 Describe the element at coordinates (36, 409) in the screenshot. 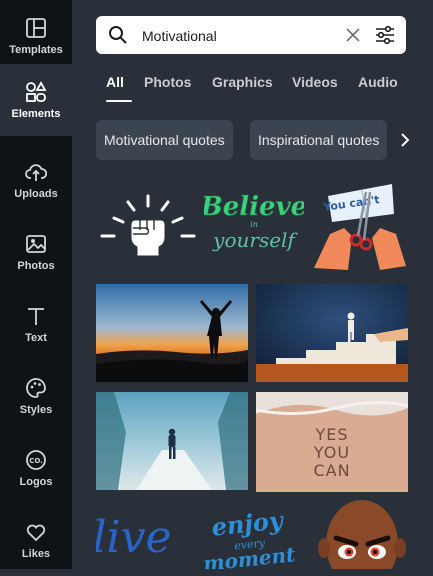

I see `nav-styles-label: Styles` at that location.